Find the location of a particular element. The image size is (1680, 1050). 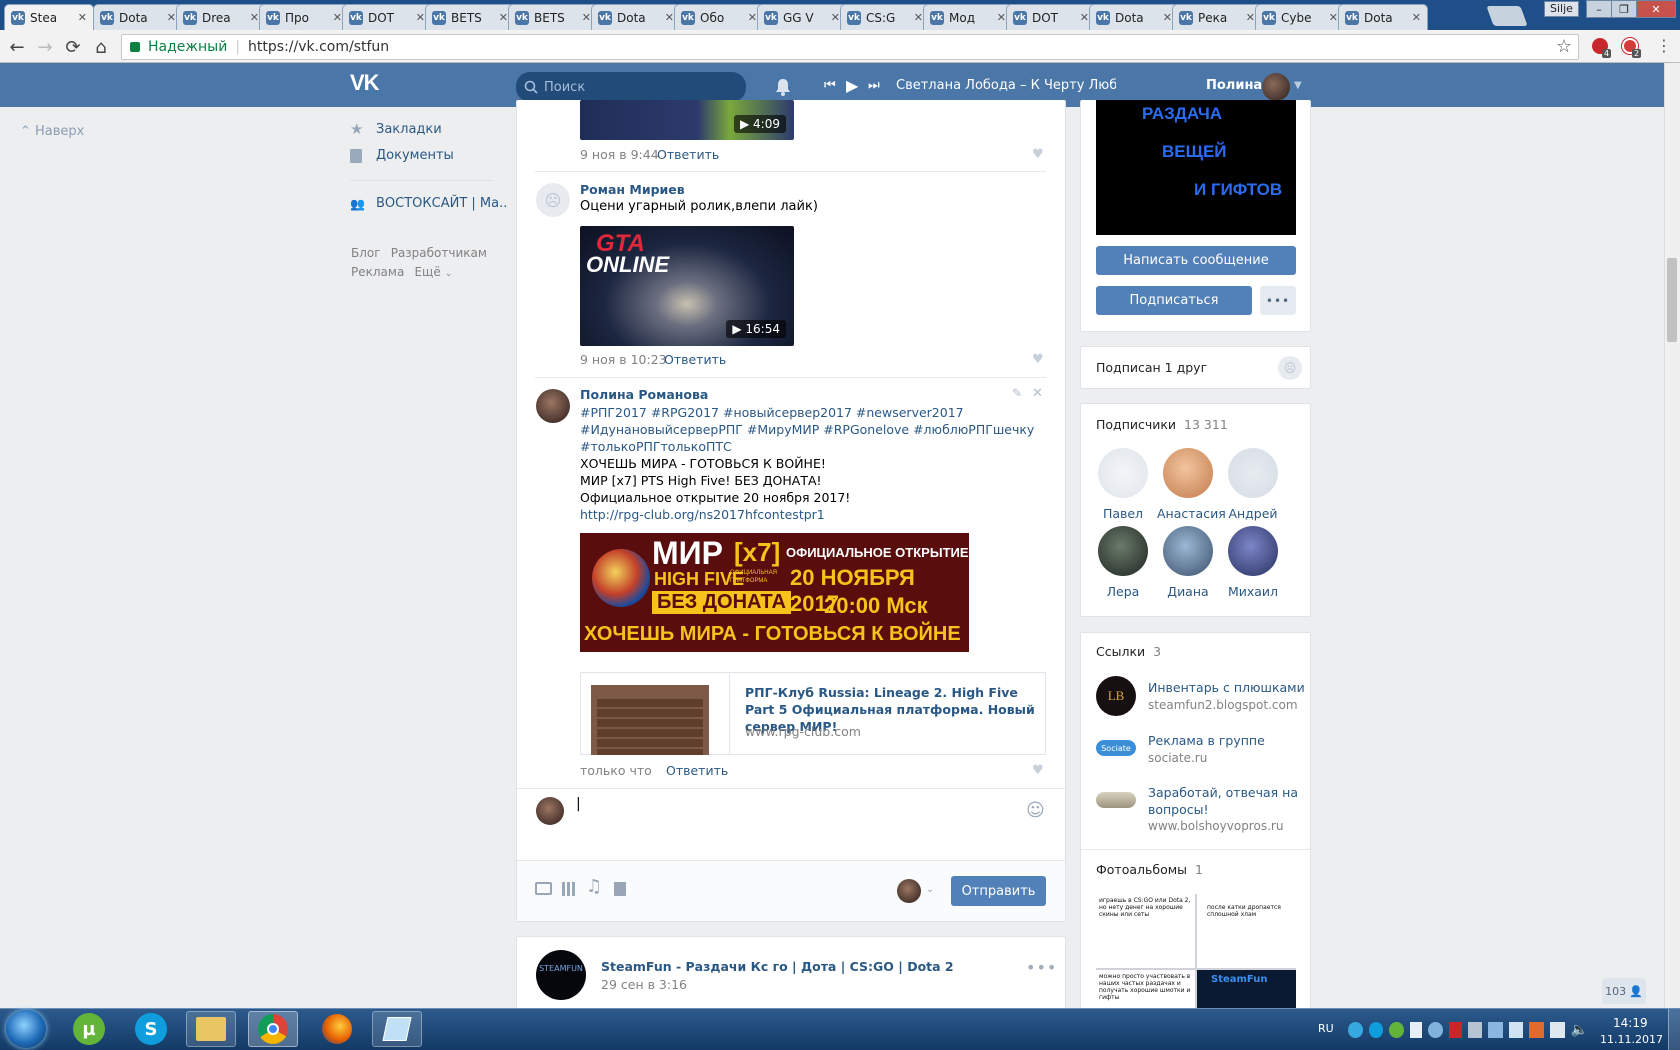

subscriber-item: Михаил is located at coordinates (1253, 562).